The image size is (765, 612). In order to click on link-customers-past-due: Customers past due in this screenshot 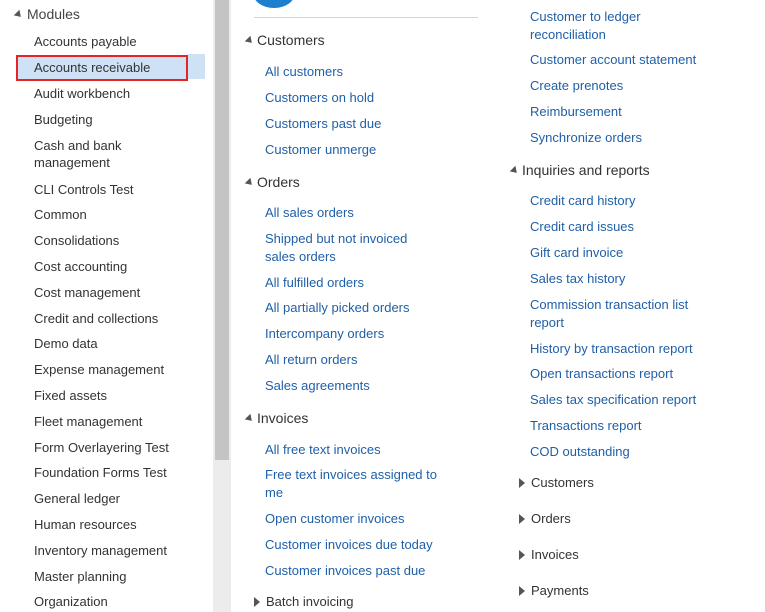, I will do `click(323, 124)`.